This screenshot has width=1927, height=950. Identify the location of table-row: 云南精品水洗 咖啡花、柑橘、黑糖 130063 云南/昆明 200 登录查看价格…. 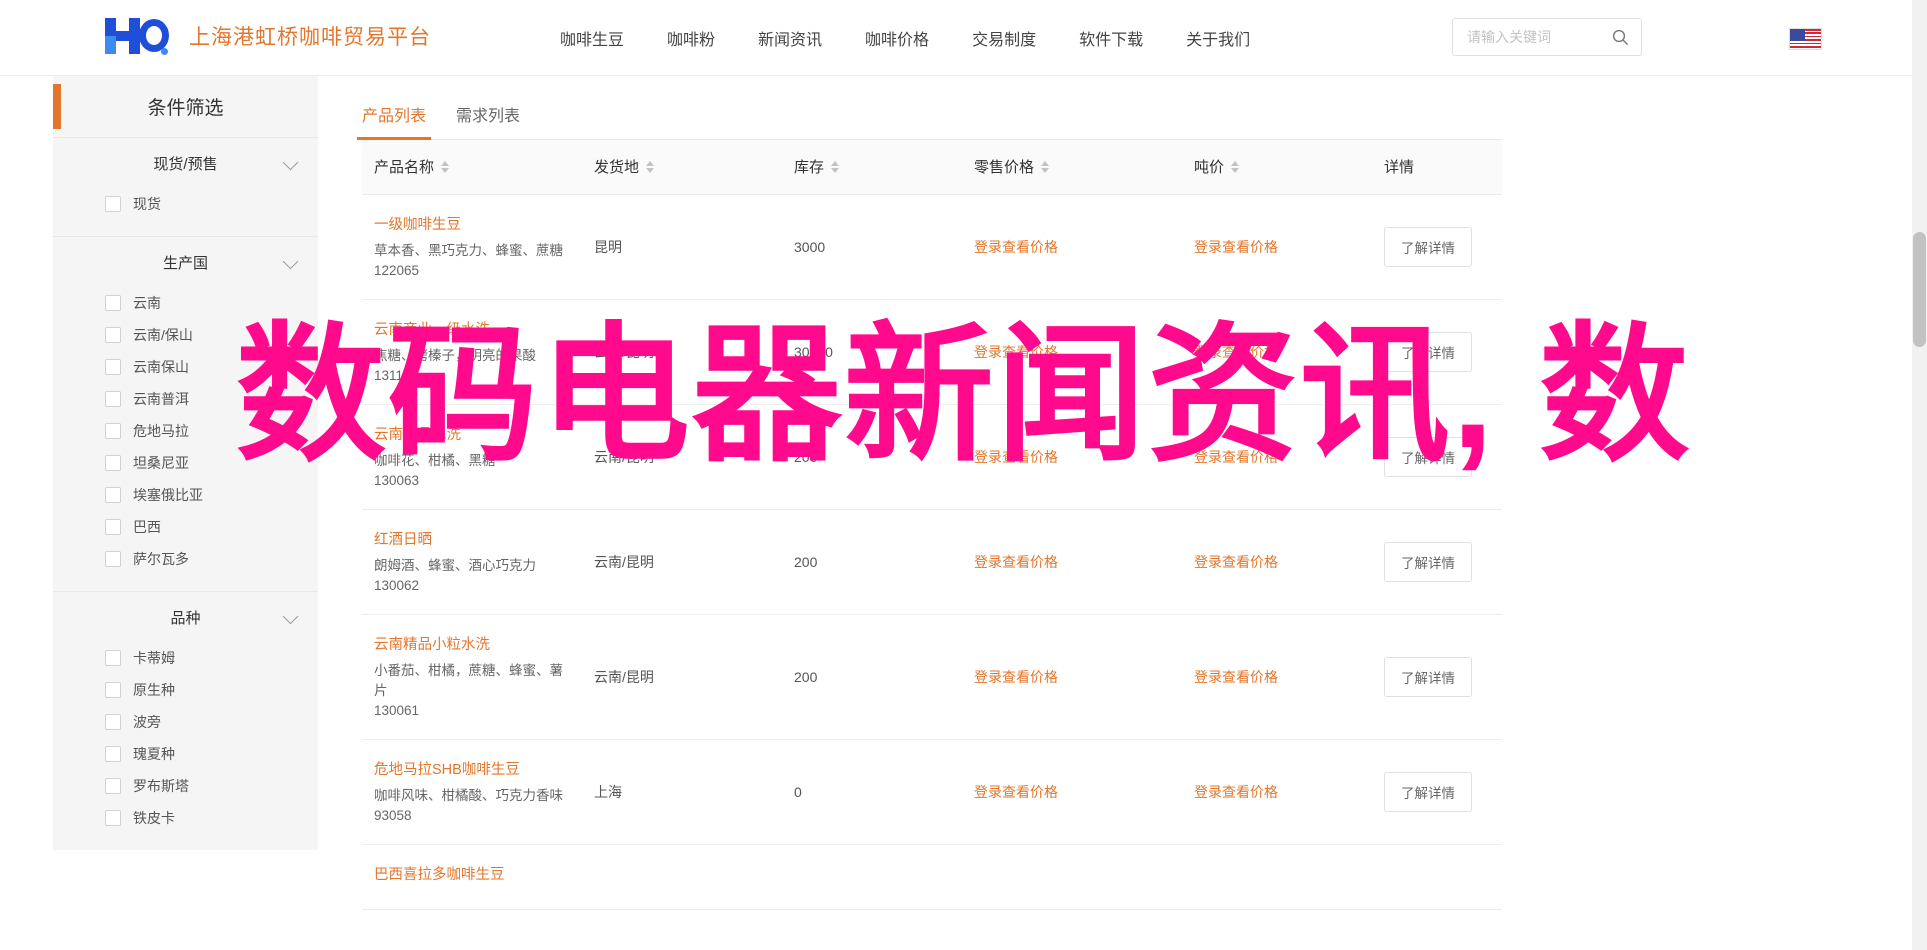
(932, 457).